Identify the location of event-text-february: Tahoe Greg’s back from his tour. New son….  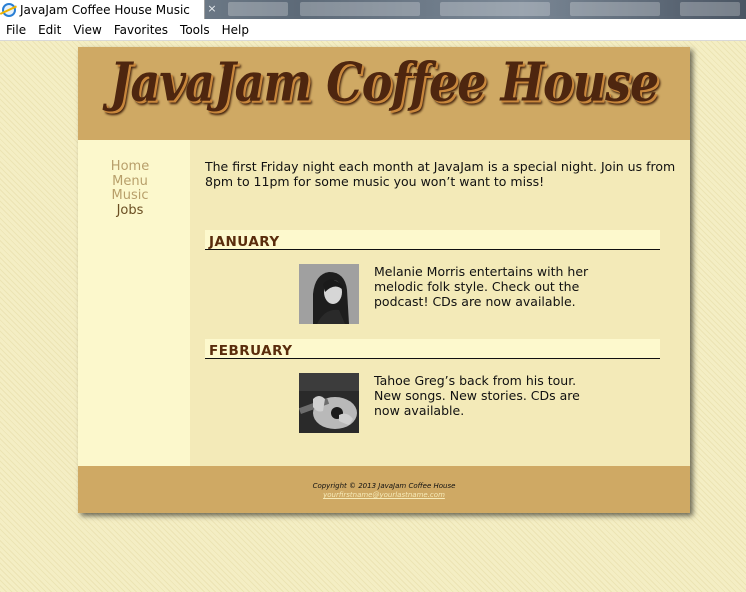
(477, 395).